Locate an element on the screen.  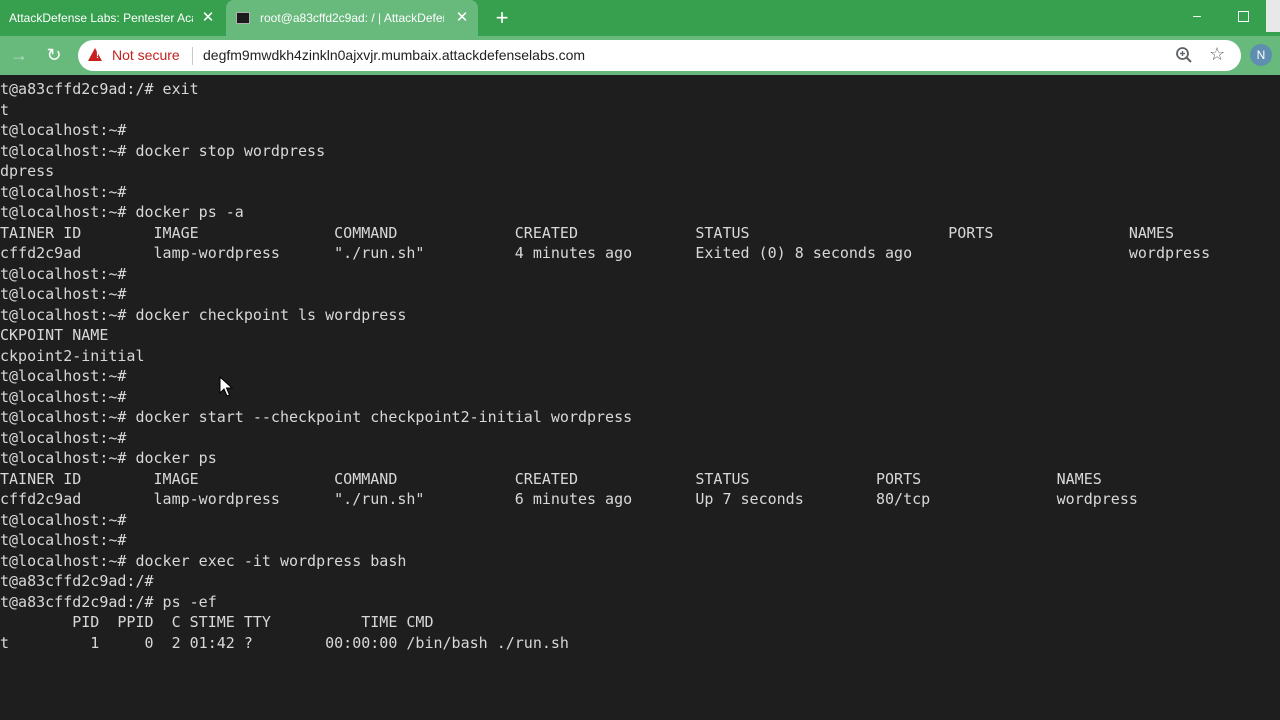
terminal-line: CKPOINT NAME is located at coordinates (54, 335).